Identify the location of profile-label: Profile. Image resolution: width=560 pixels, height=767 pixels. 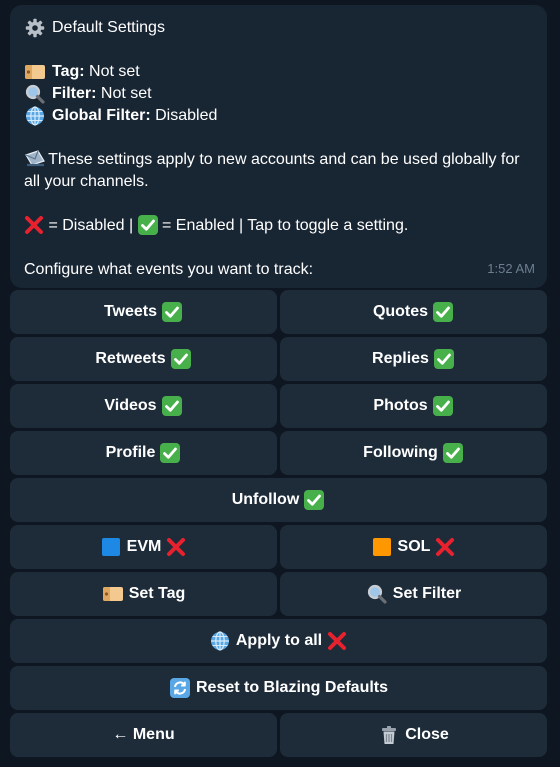
(130, 452).